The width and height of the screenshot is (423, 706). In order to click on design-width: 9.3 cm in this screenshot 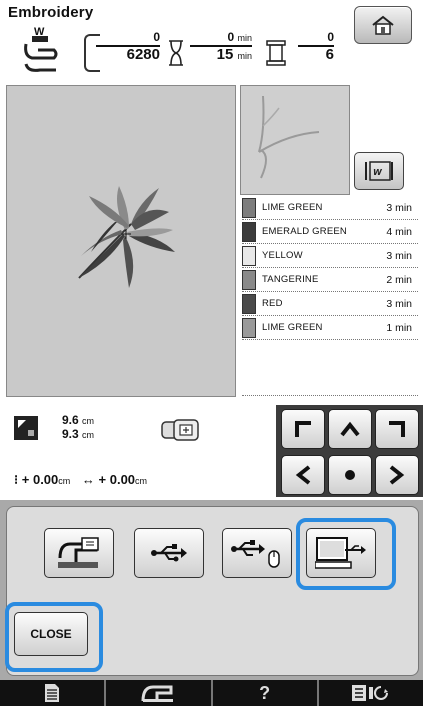, I will do `click(78, 434)`.